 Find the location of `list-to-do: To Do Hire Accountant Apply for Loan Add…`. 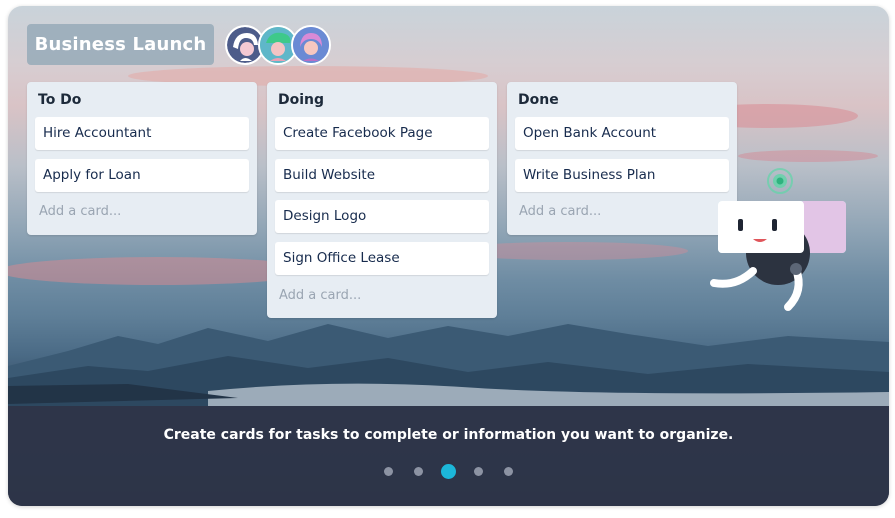

list-to-do: To Do Hire Accountant Apply for Loan Add… is located at coordinates (142, 158).